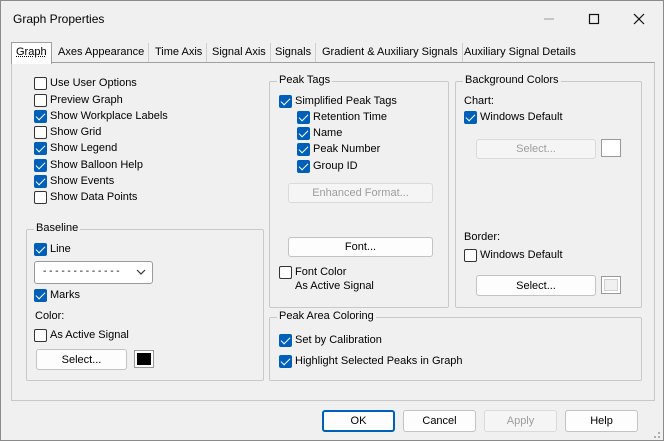  I want to click on peak-tags-group-title: Peak Tags, so click(305, 80).